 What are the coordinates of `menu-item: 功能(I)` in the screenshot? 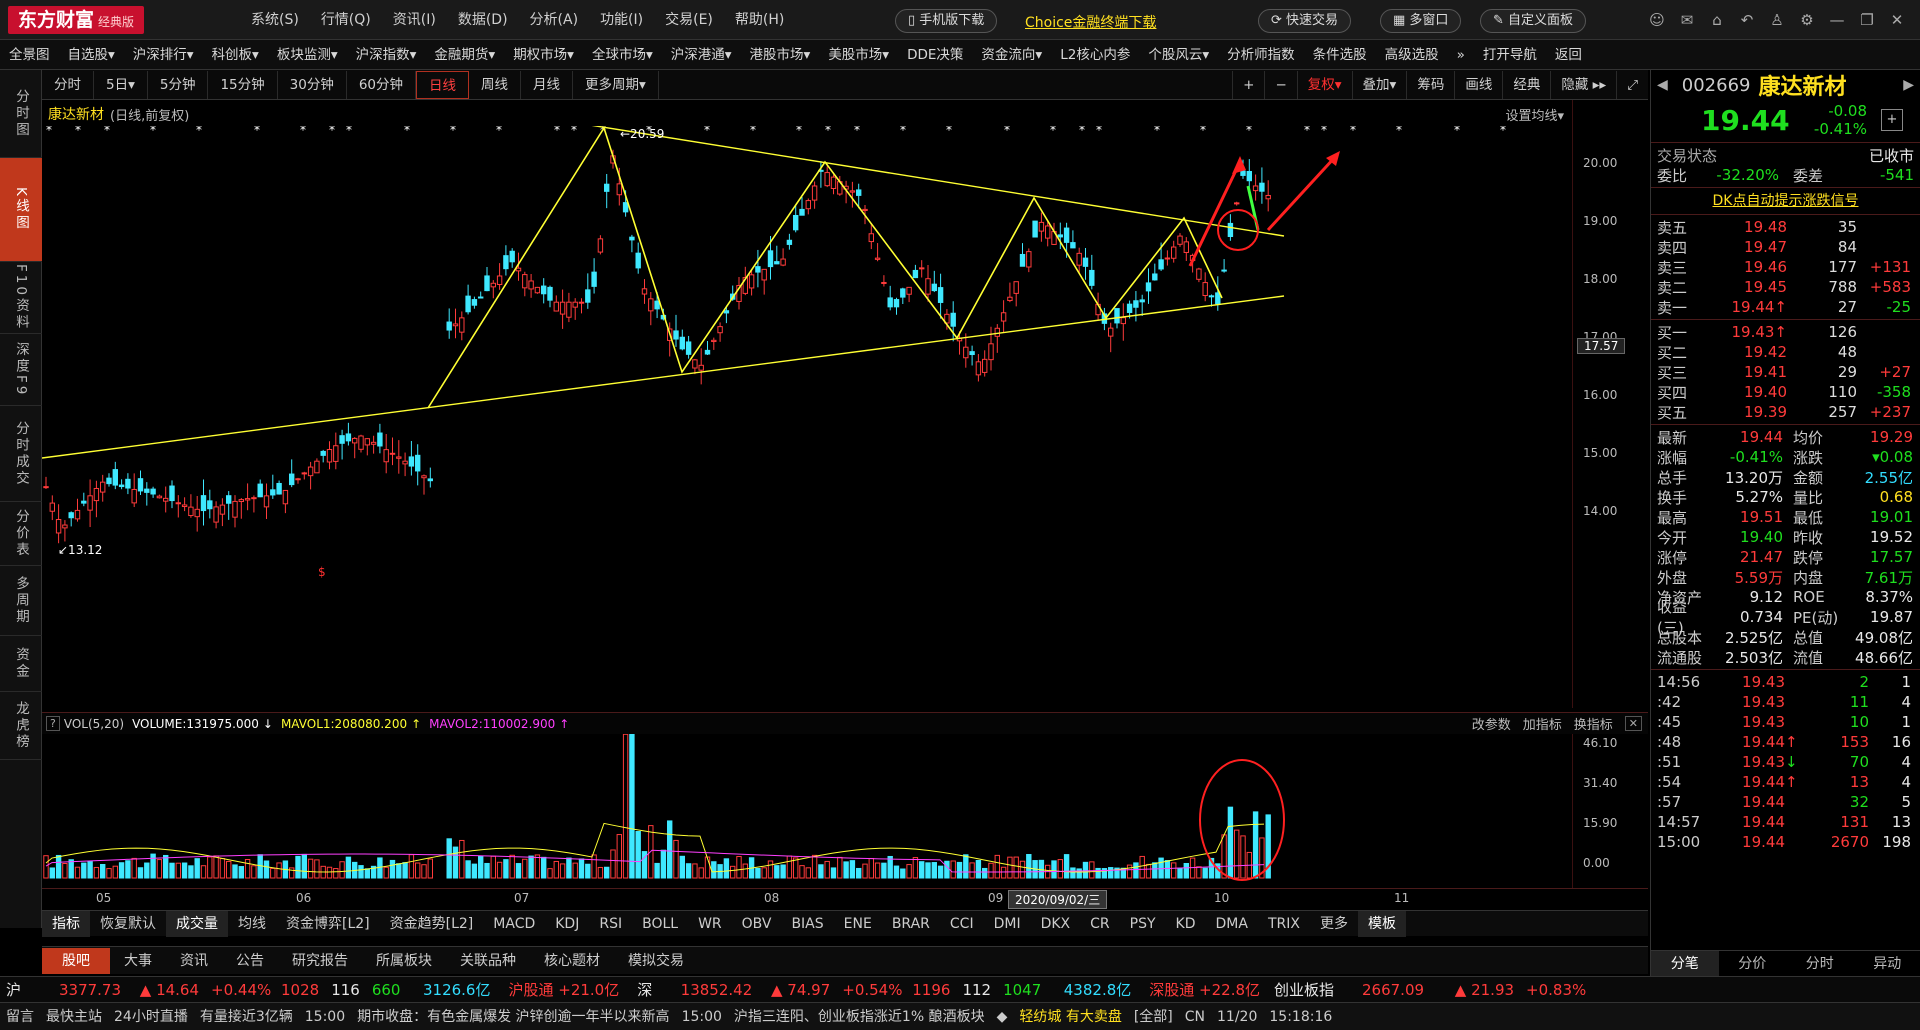 It's located at (621, 20).